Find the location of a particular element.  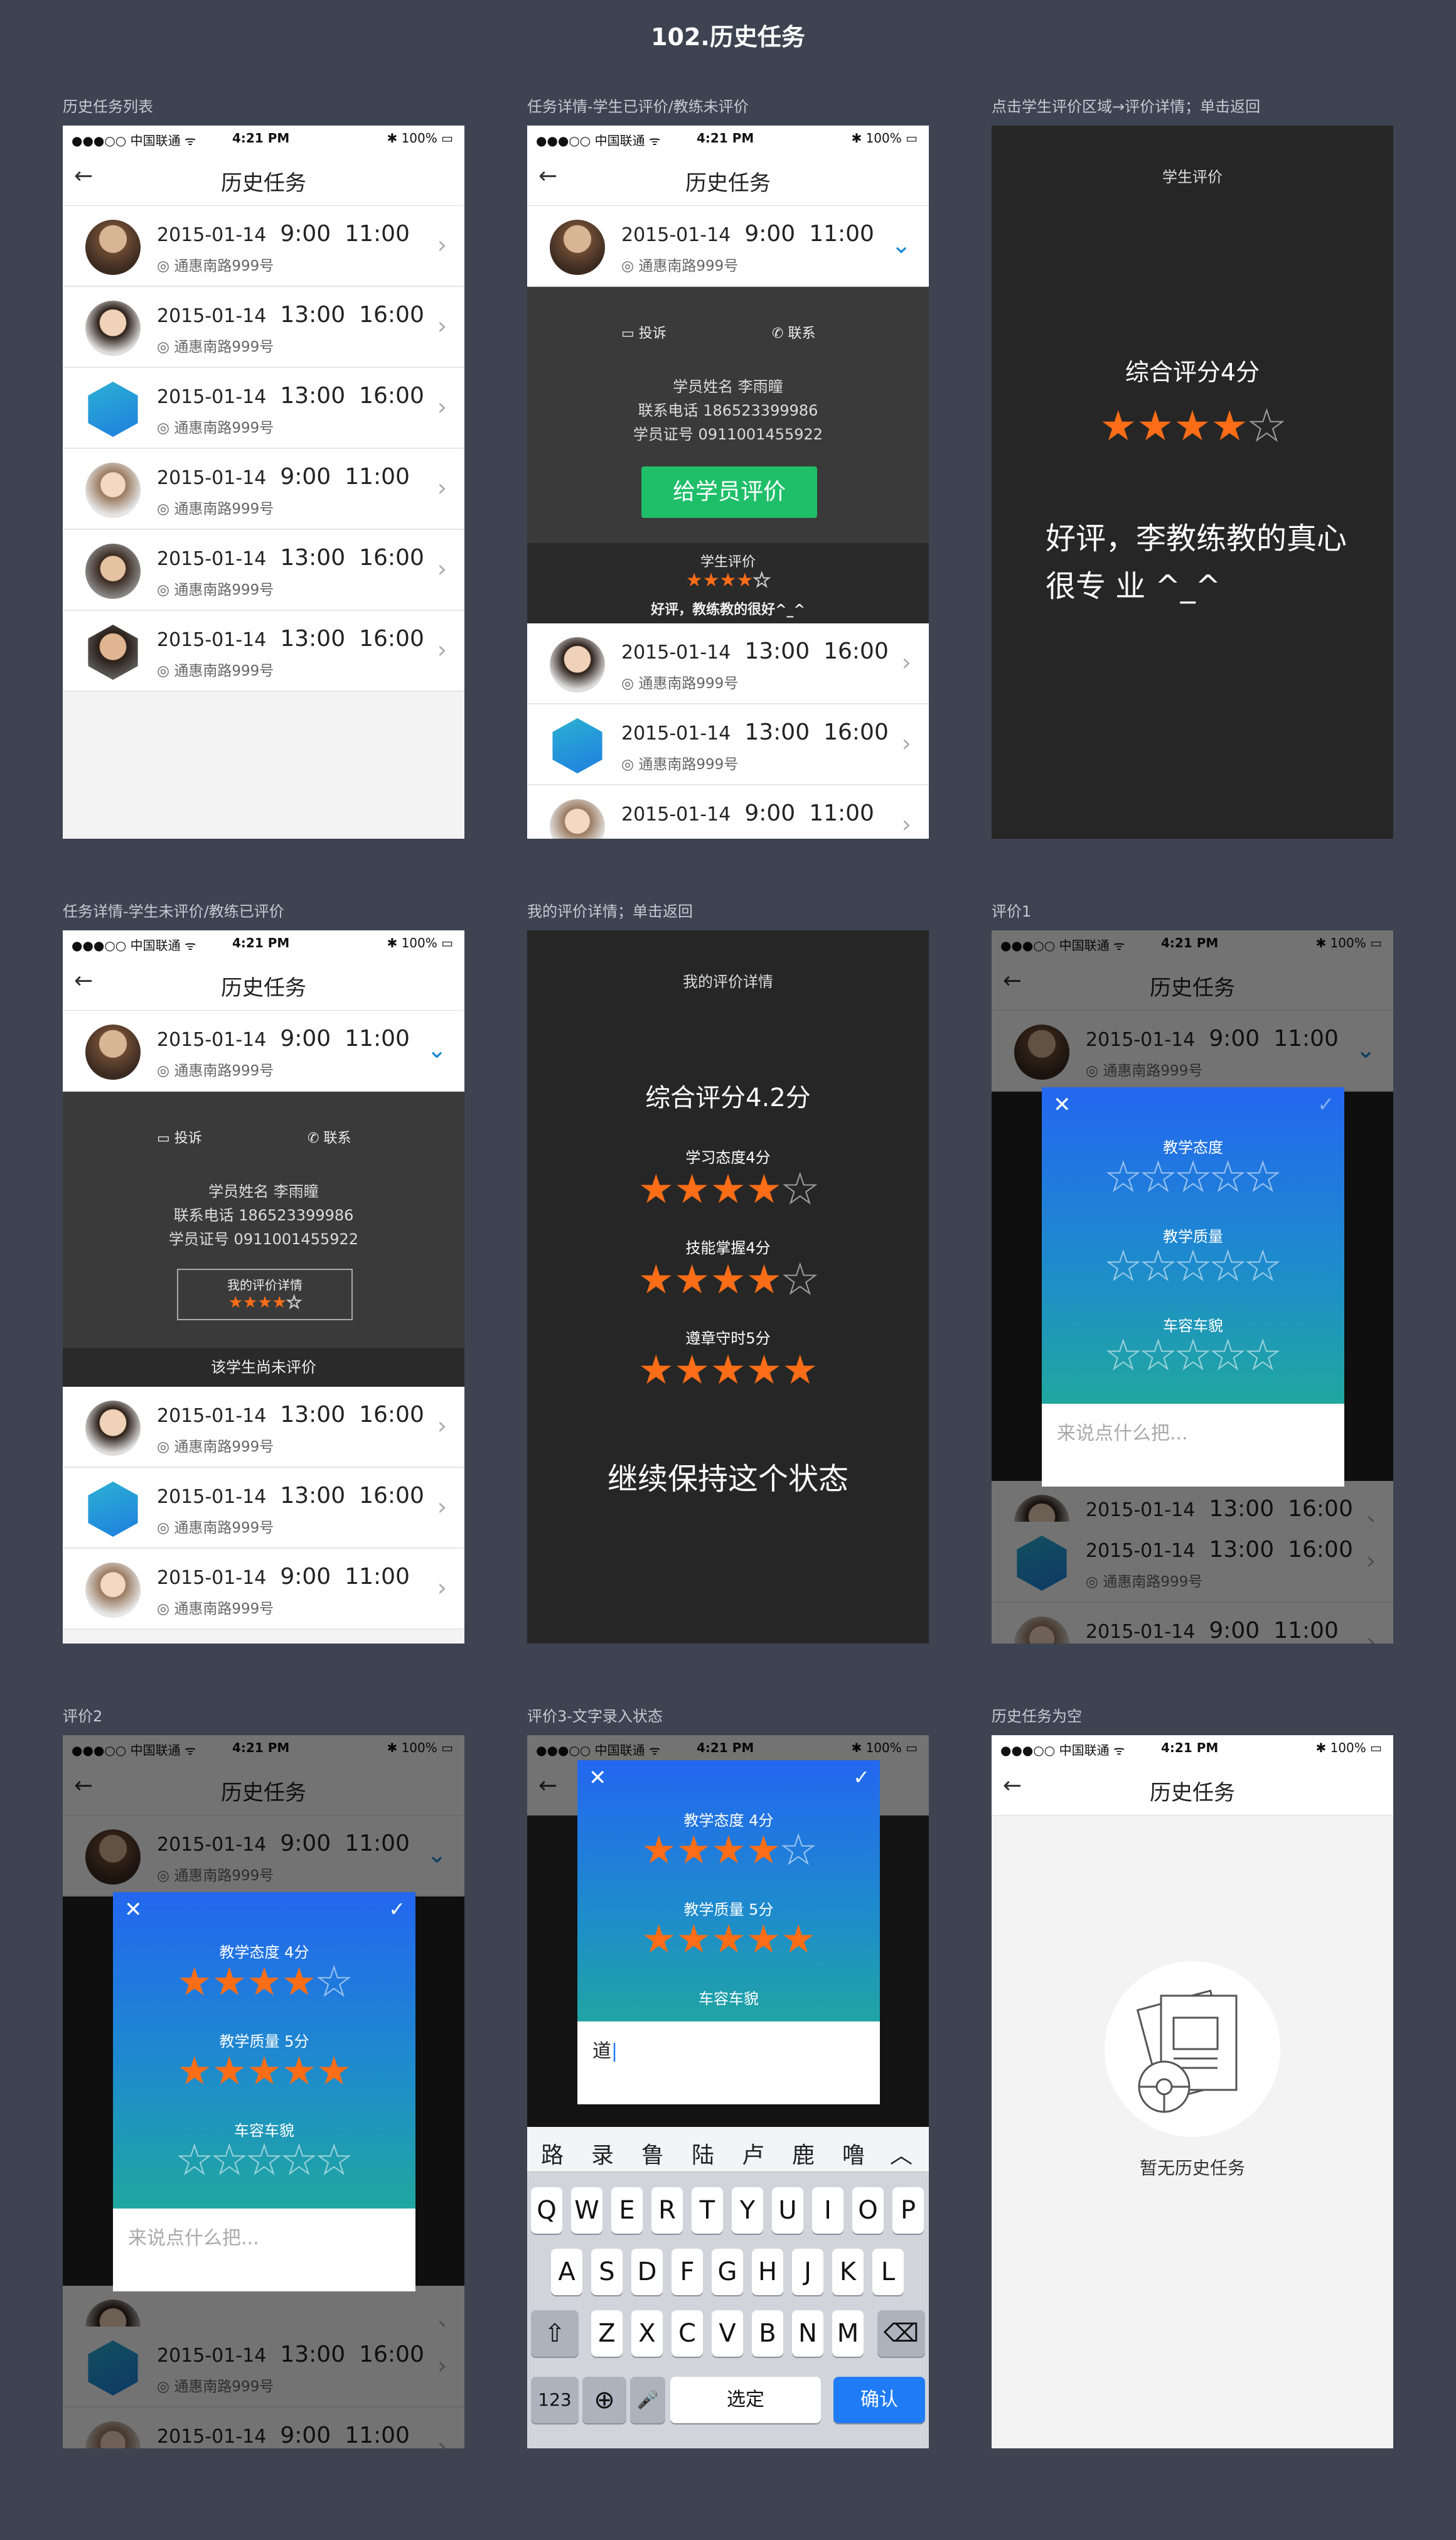

key: Y is located at coordinates (747, 2210).